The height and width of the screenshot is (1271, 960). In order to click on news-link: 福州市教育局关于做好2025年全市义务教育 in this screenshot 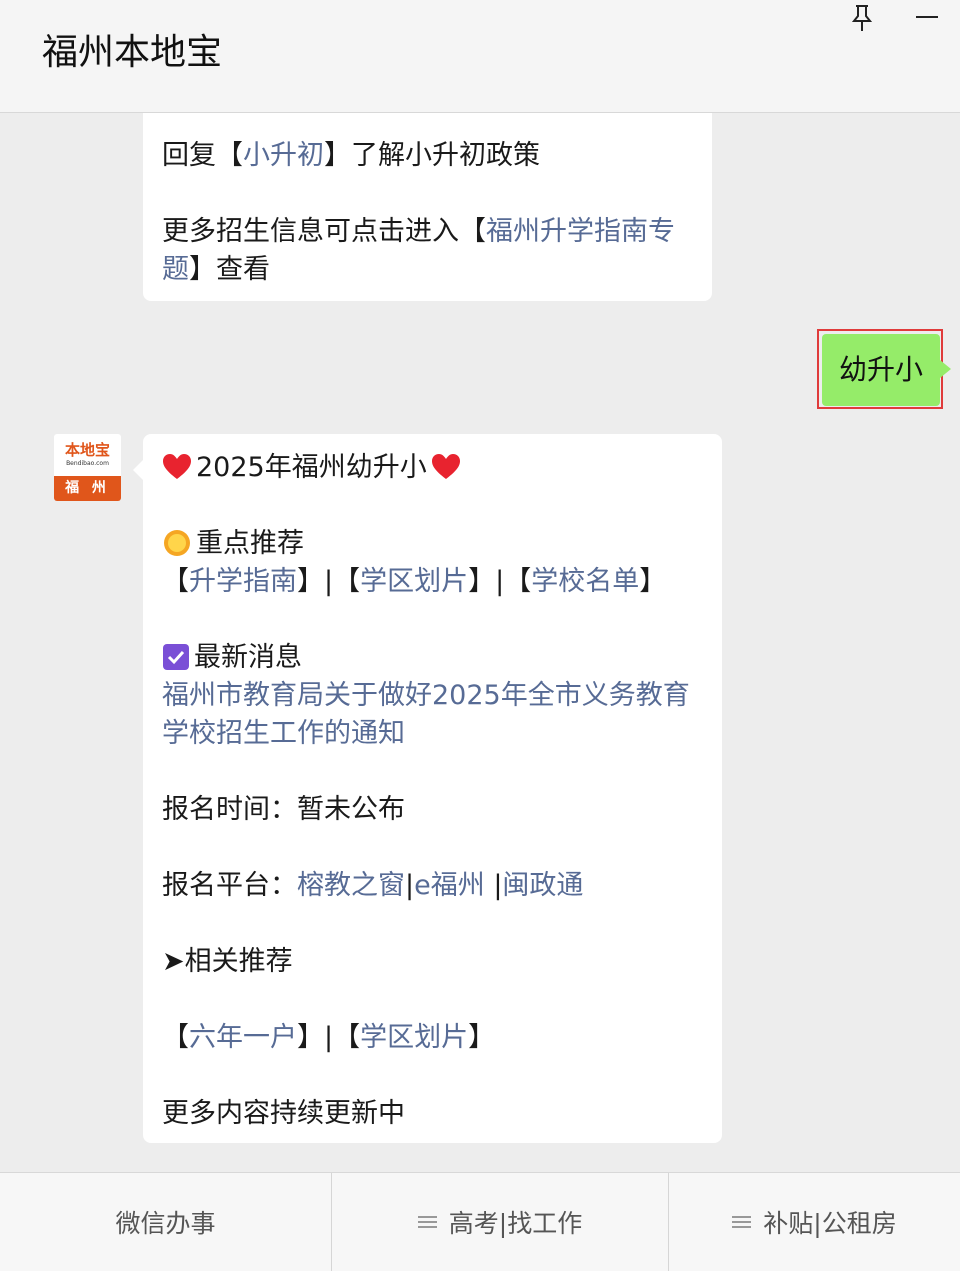, I will do `click(433, 696)`.